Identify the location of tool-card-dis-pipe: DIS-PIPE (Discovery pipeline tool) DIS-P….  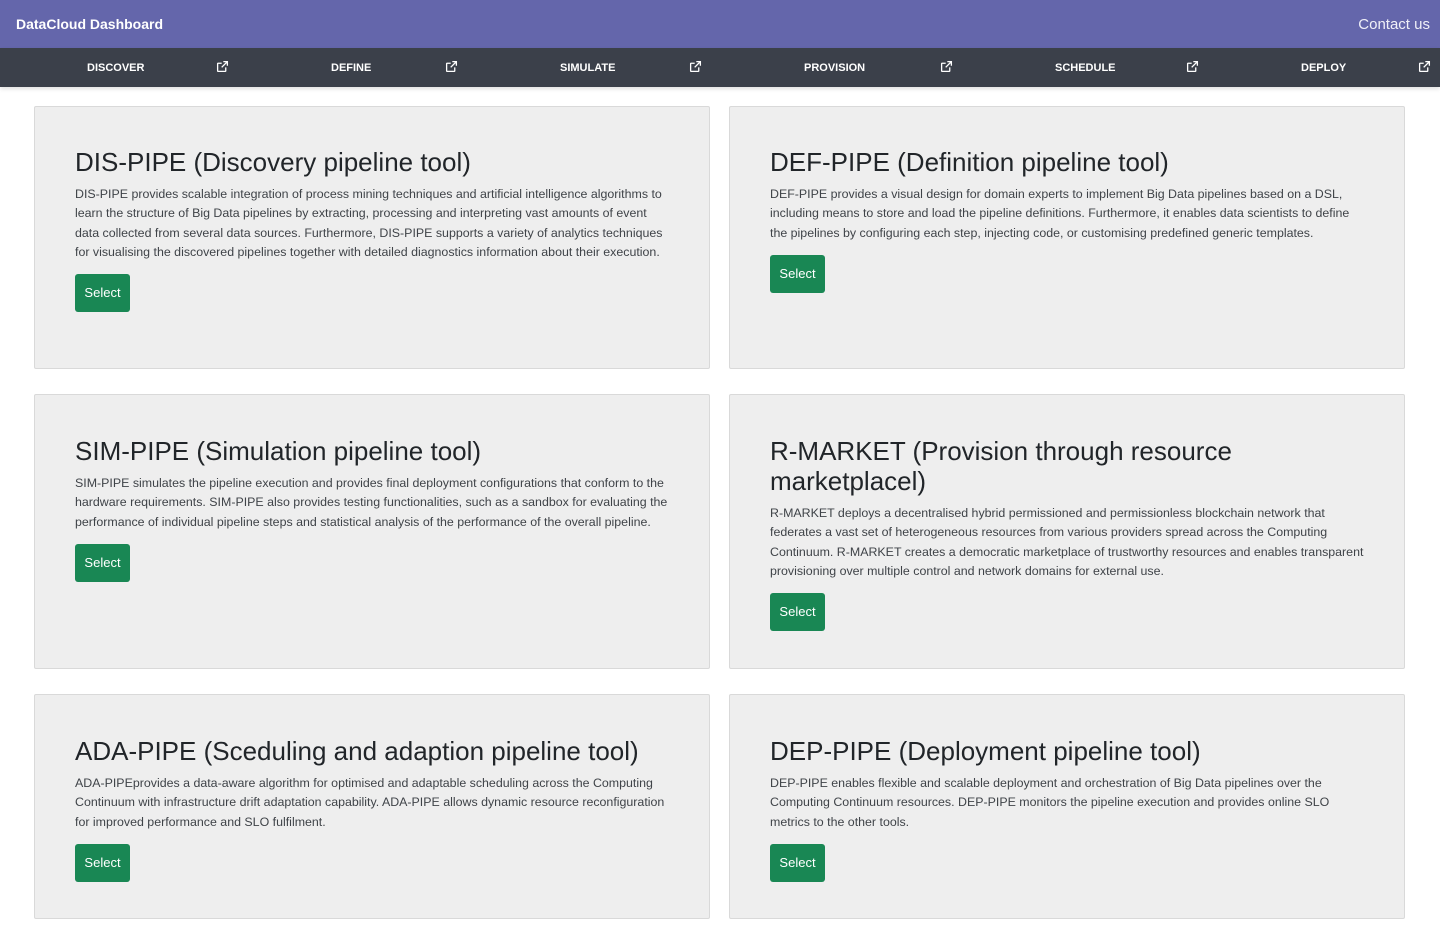
(372, 237).